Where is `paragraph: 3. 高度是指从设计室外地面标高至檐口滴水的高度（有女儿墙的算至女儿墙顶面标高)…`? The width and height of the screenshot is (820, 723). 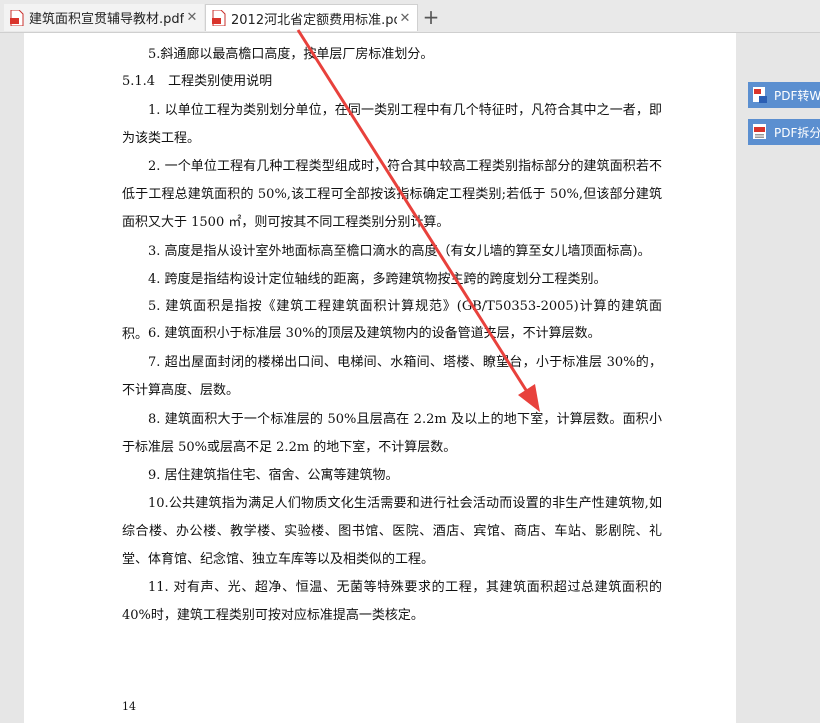
paragraph: 3. 高度是指从设计室外地面标高至檐口滴水的高度（有女儿墙的算至女儿墙顶面标高)… is located at coordinates (399, 251).